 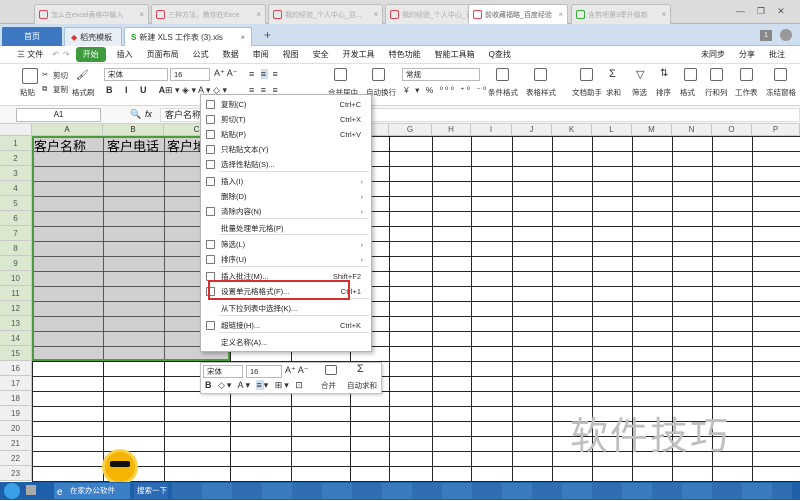 I want to click on context-menu-item: 清除内容(N) ›, so click(x=286, y=211).